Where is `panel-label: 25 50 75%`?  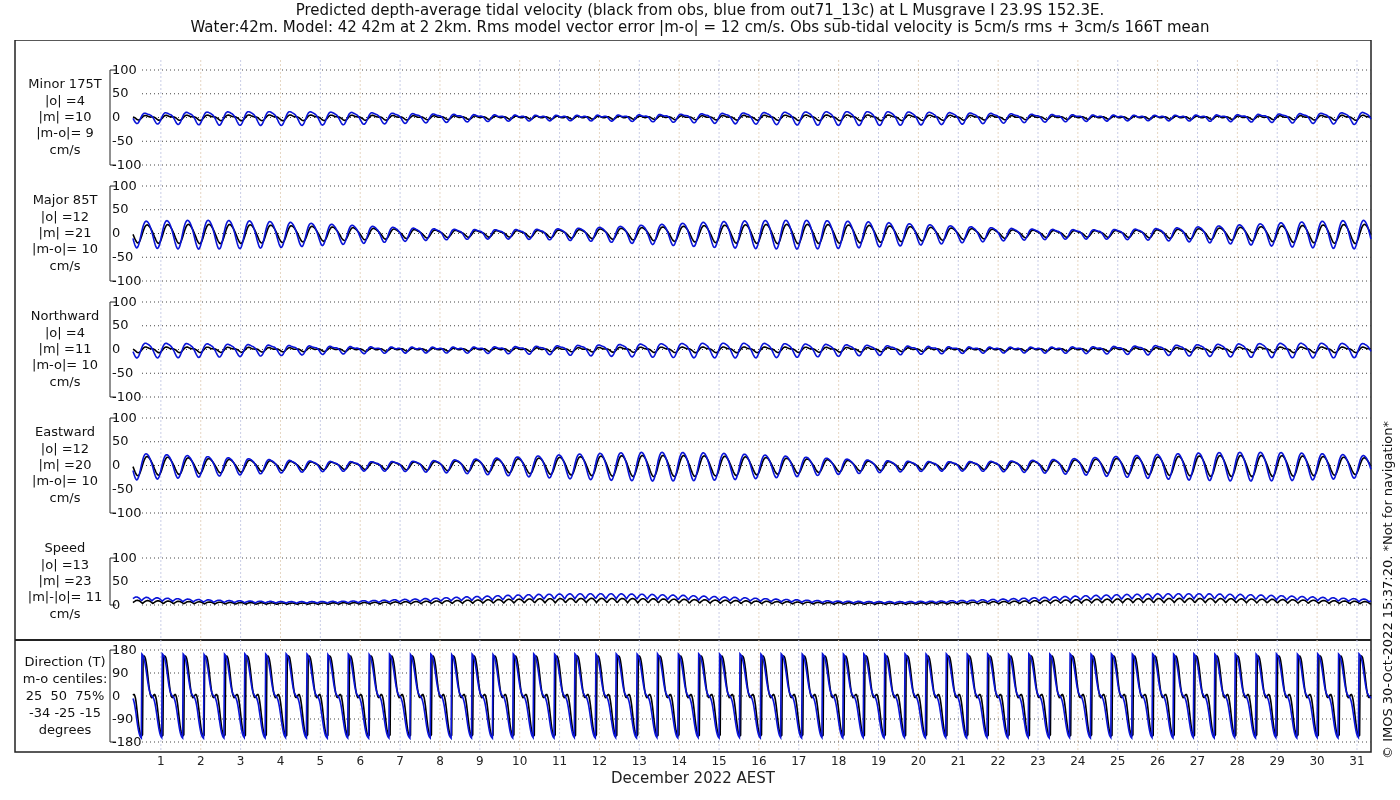 panel-label: 25 50 75% is located at coordinates (65, 695).